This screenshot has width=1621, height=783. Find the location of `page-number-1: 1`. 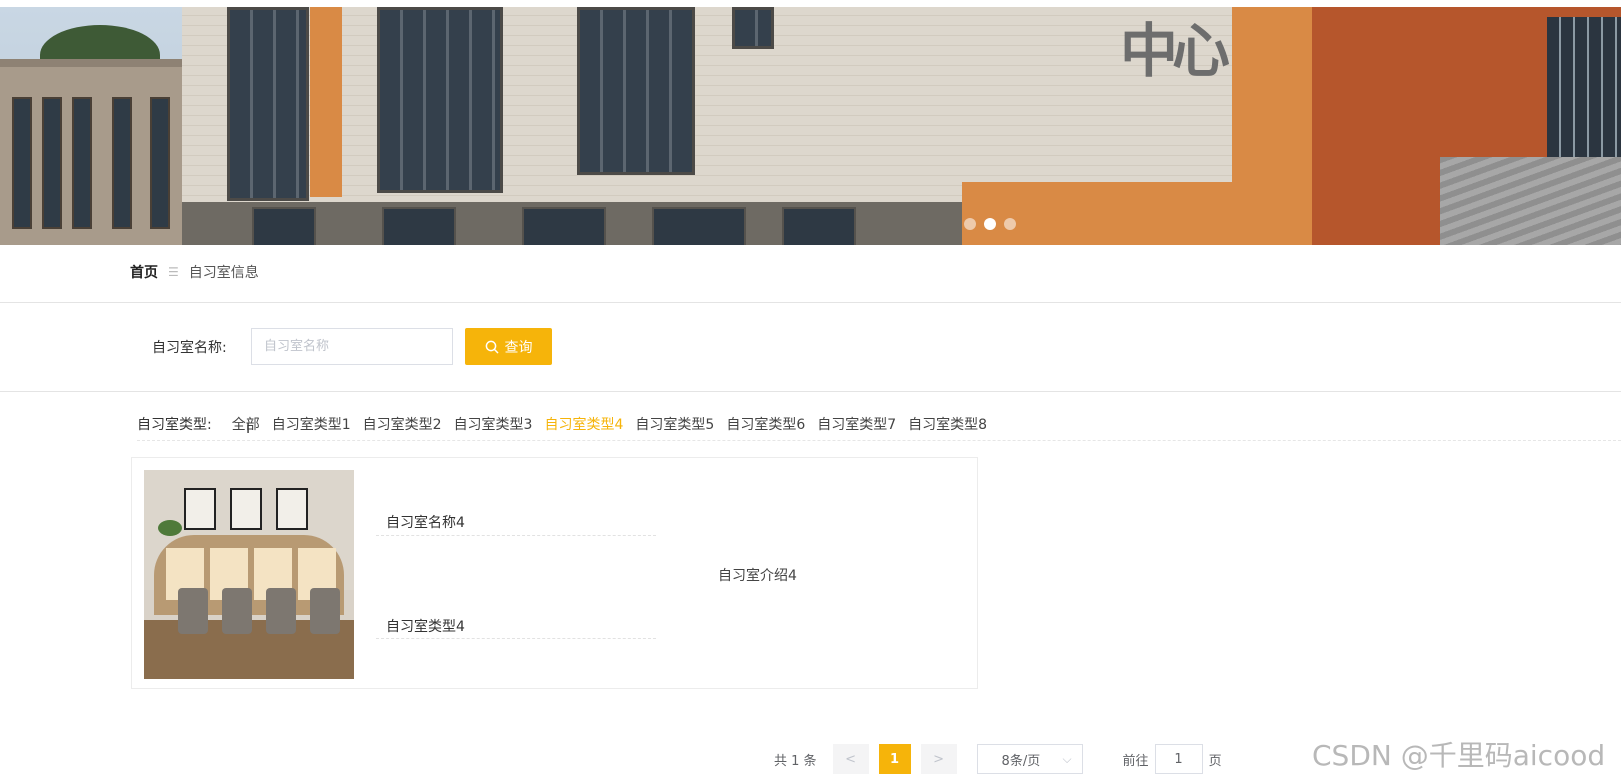

page-number-1: 1 is located at coordinates (894, 759).